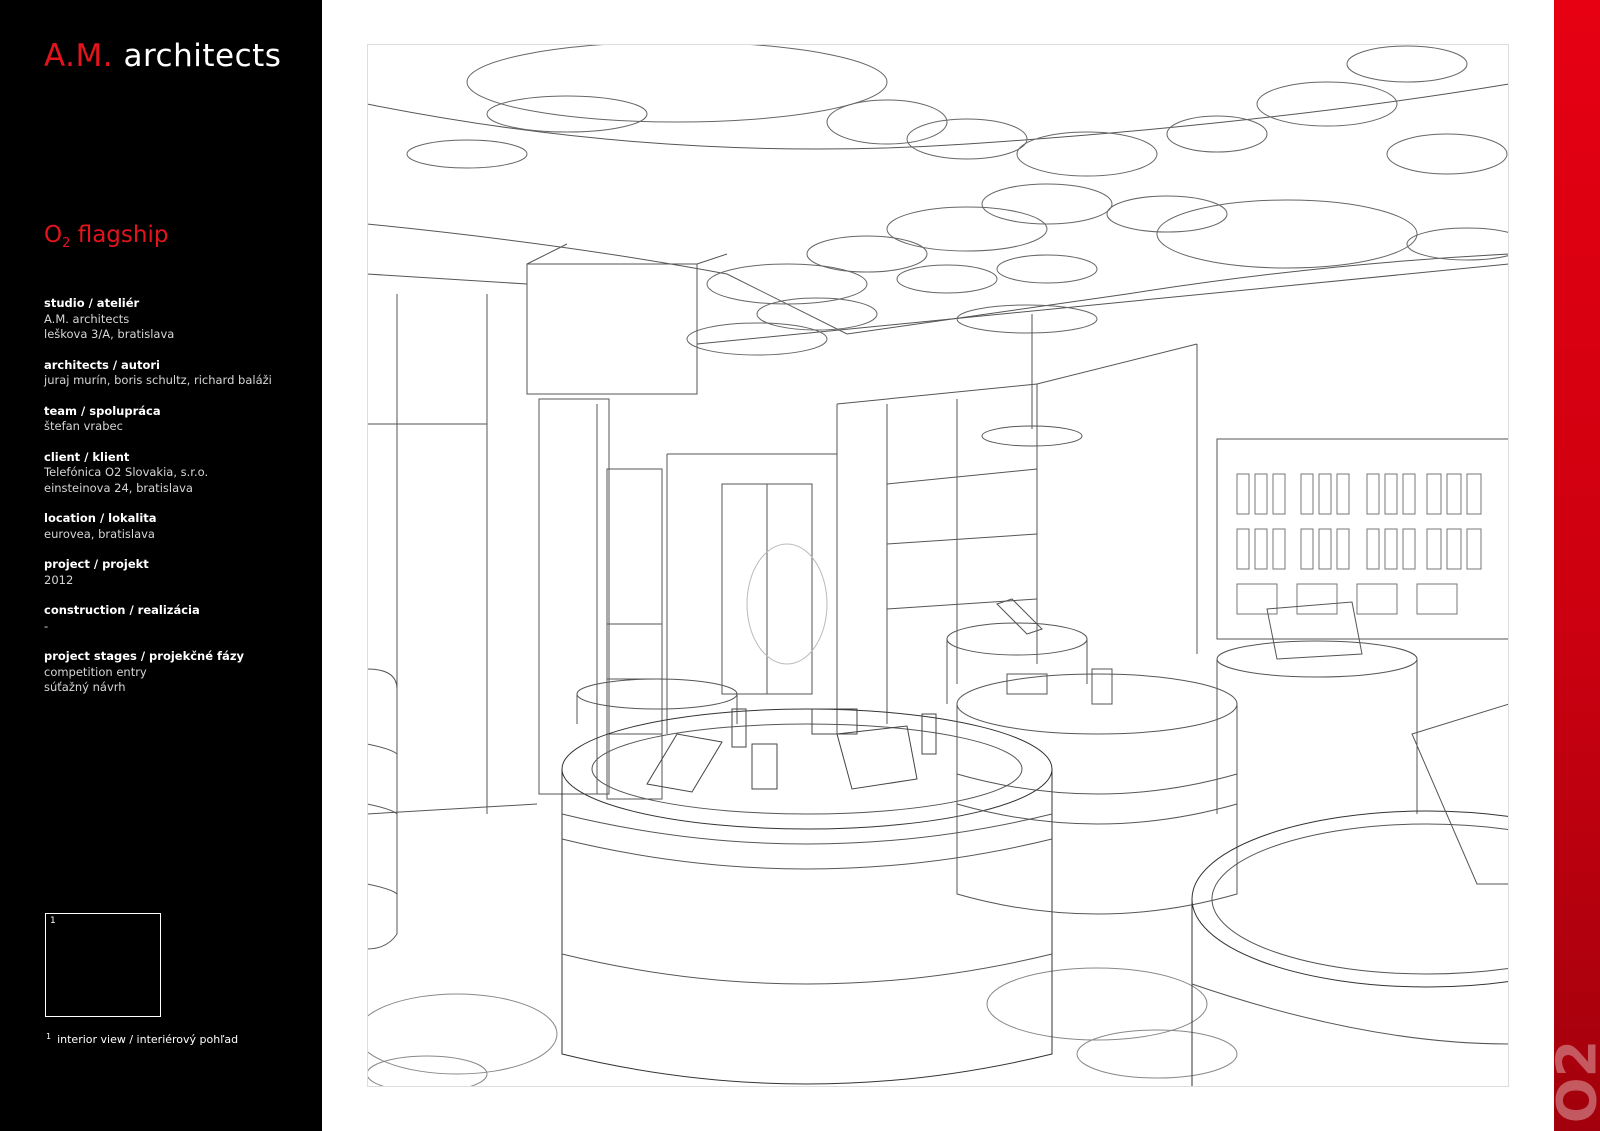  I want to click on caption-text: interior view / interiérový pohľad, so click(148, 1039).